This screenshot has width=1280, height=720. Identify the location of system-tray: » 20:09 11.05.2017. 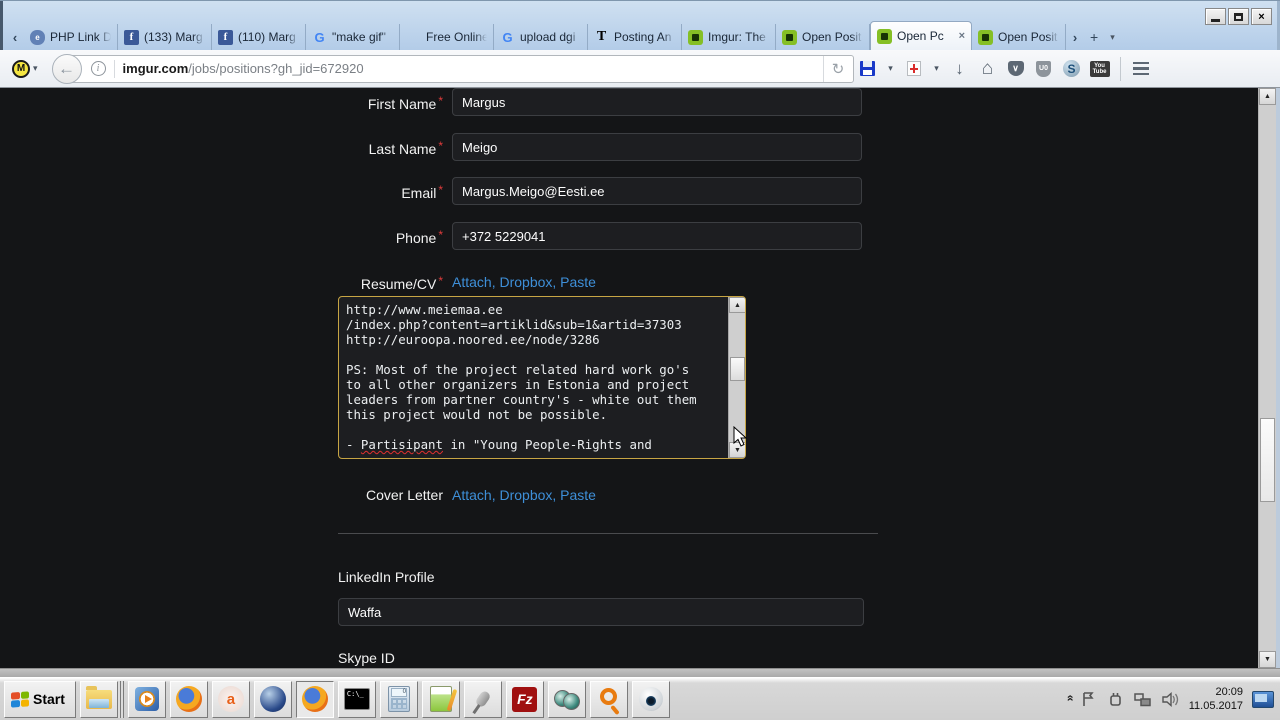
(1170, 699).